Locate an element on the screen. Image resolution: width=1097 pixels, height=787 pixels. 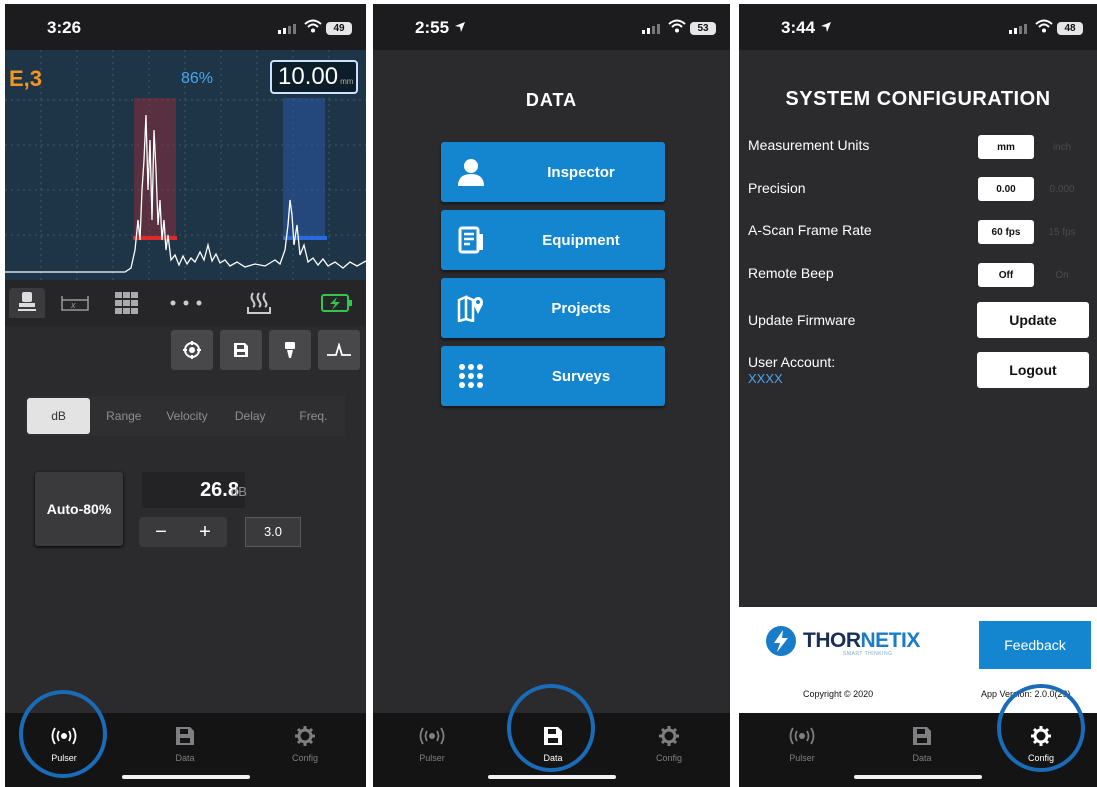
brand-tagline: SMART THINKING is located at coordinates (868, 654).